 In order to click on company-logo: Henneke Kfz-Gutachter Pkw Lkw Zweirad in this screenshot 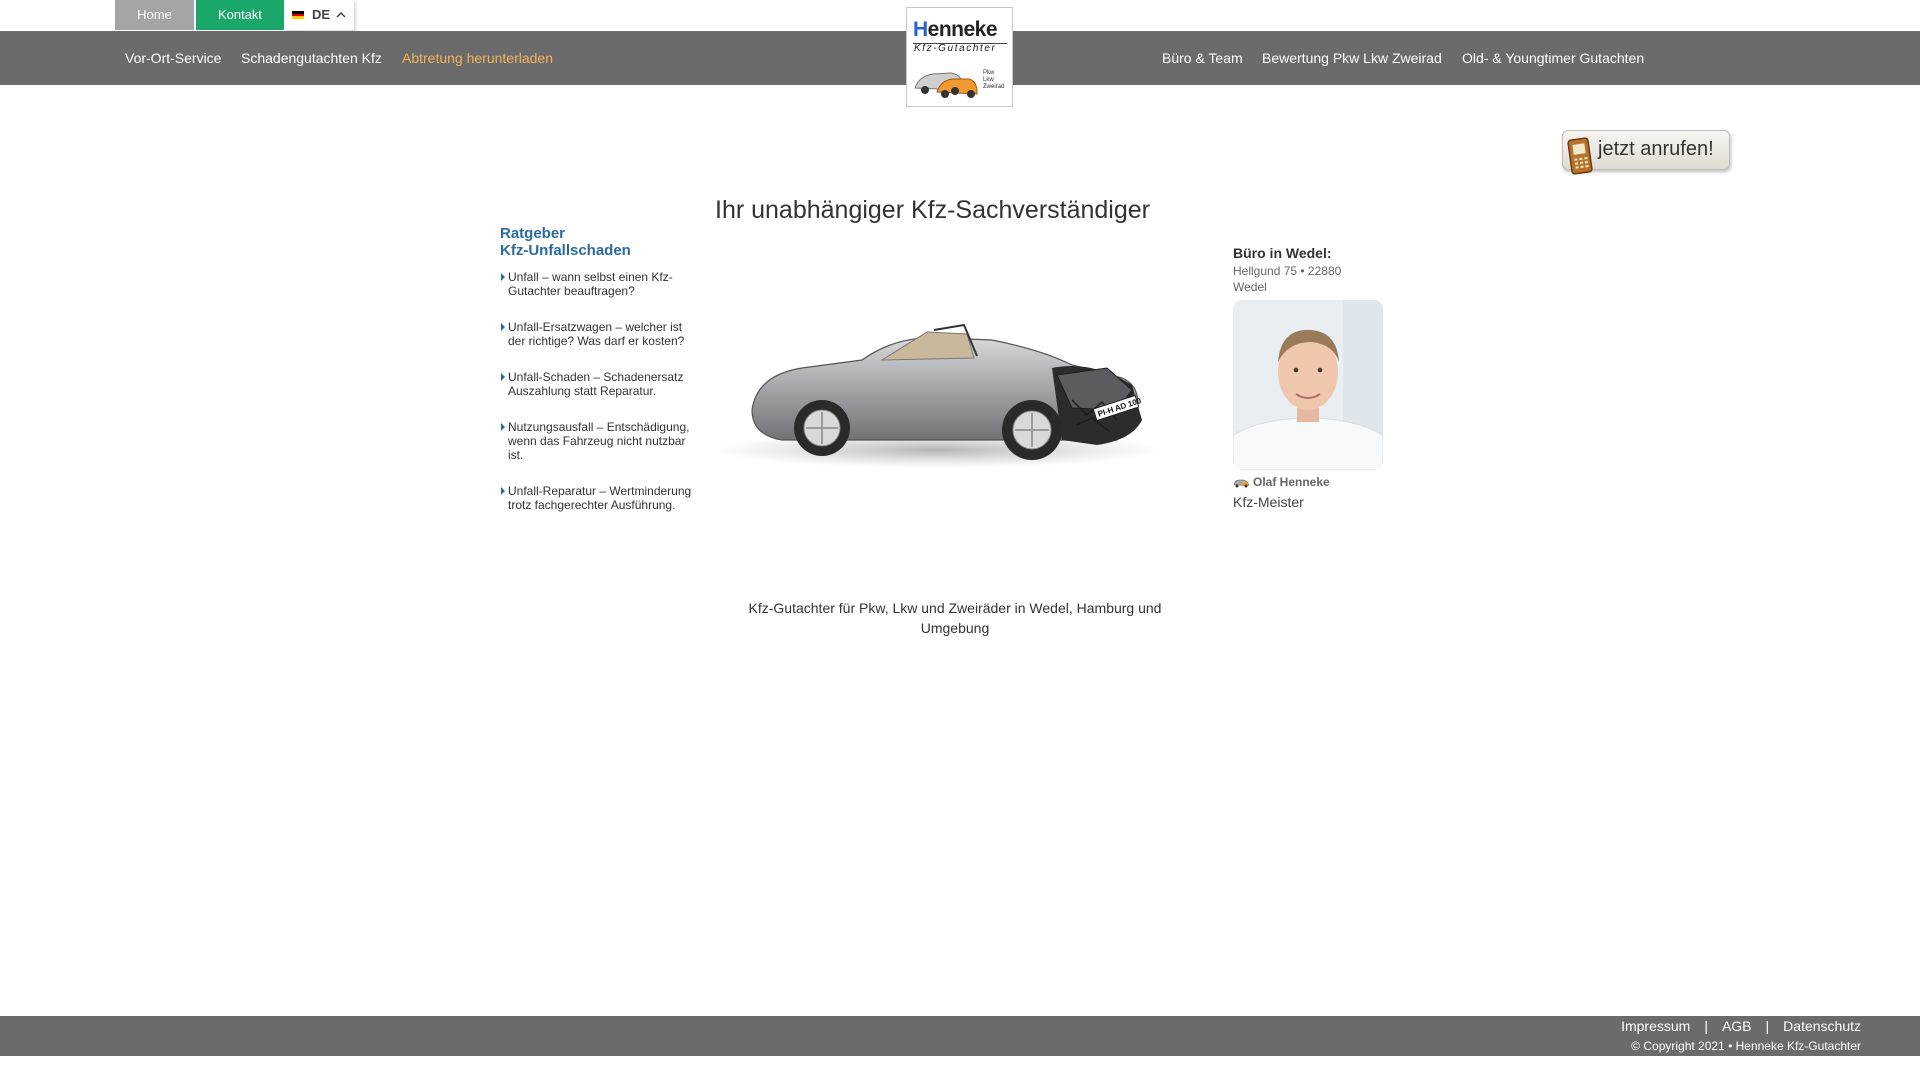, I will do `click(959, 57)`.